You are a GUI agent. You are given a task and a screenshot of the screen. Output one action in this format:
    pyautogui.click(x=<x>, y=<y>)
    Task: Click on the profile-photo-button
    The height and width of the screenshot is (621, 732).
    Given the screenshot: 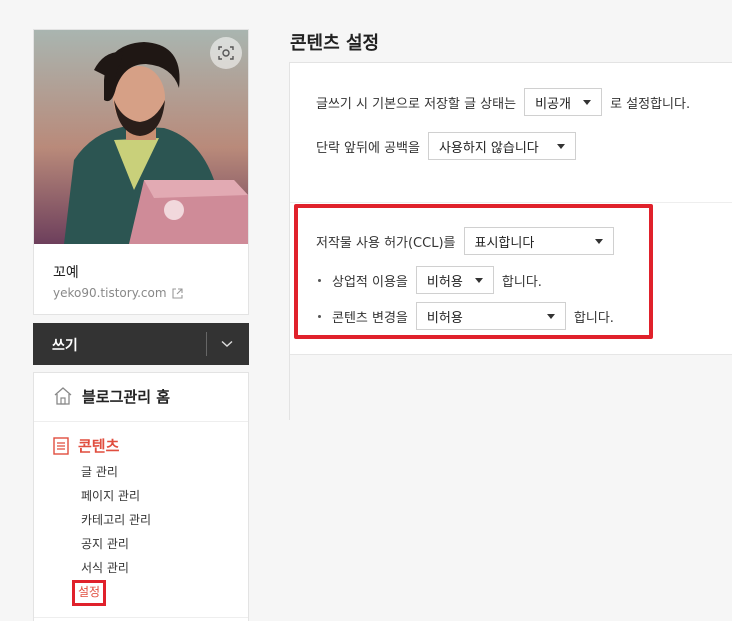 What is the action you would take?
    pyautogui.click(x=226, y=53)
    